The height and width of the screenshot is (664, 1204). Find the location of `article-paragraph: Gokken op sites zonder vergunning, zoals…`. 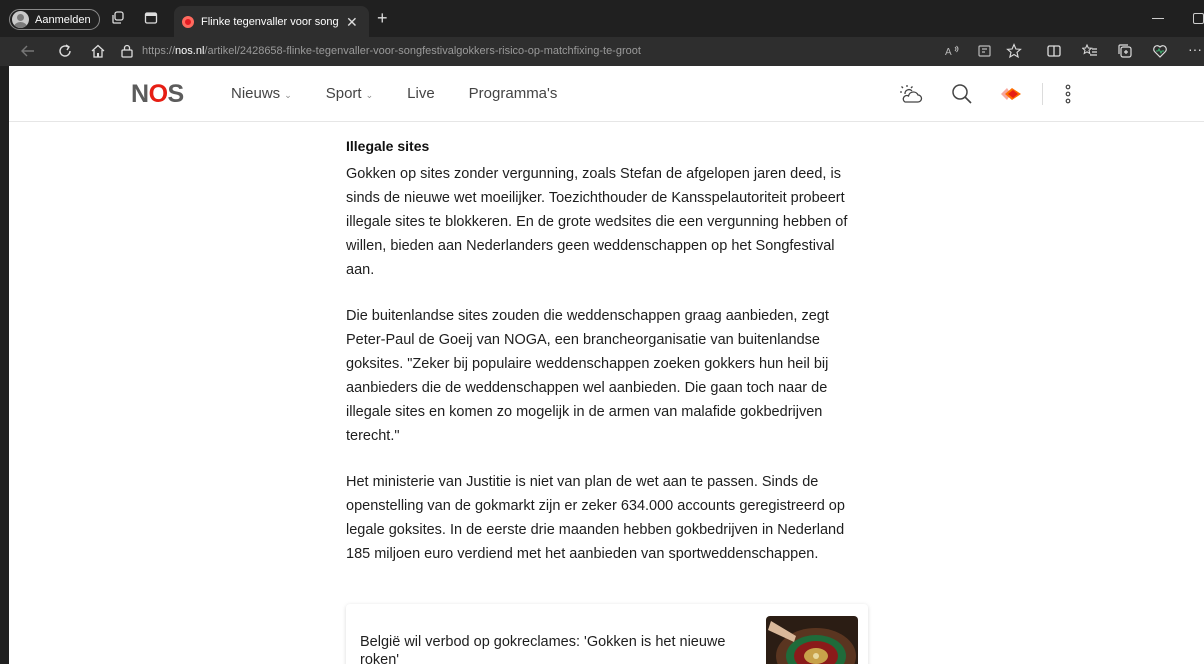

article-paragraph: Gokken op sites zonder vergunning, zoals… is located at coordinates (597, 222).